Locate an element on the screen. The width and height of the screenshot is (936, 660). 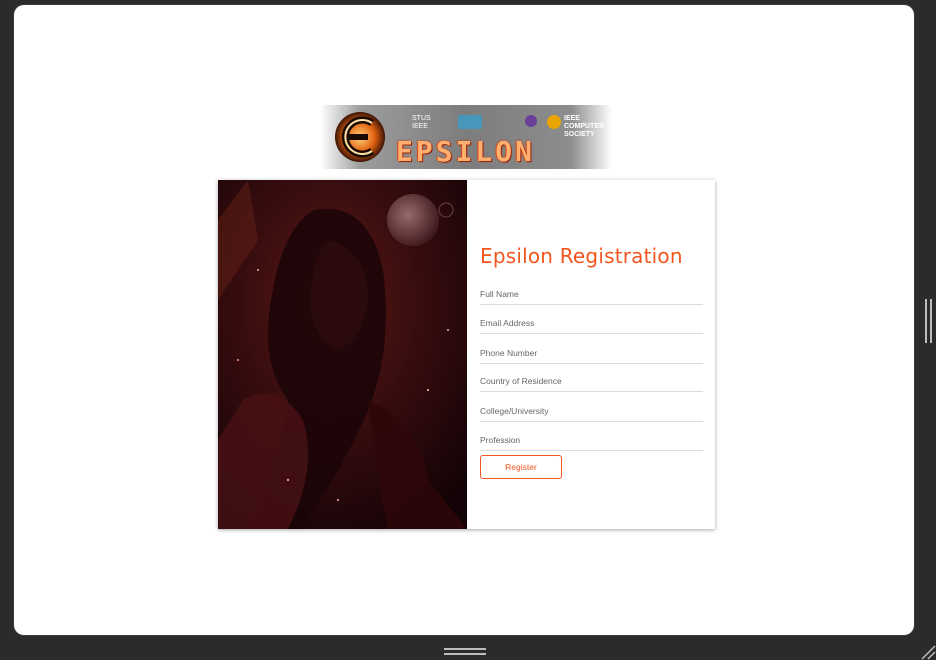
email-field is located at coordinates (591, 323).